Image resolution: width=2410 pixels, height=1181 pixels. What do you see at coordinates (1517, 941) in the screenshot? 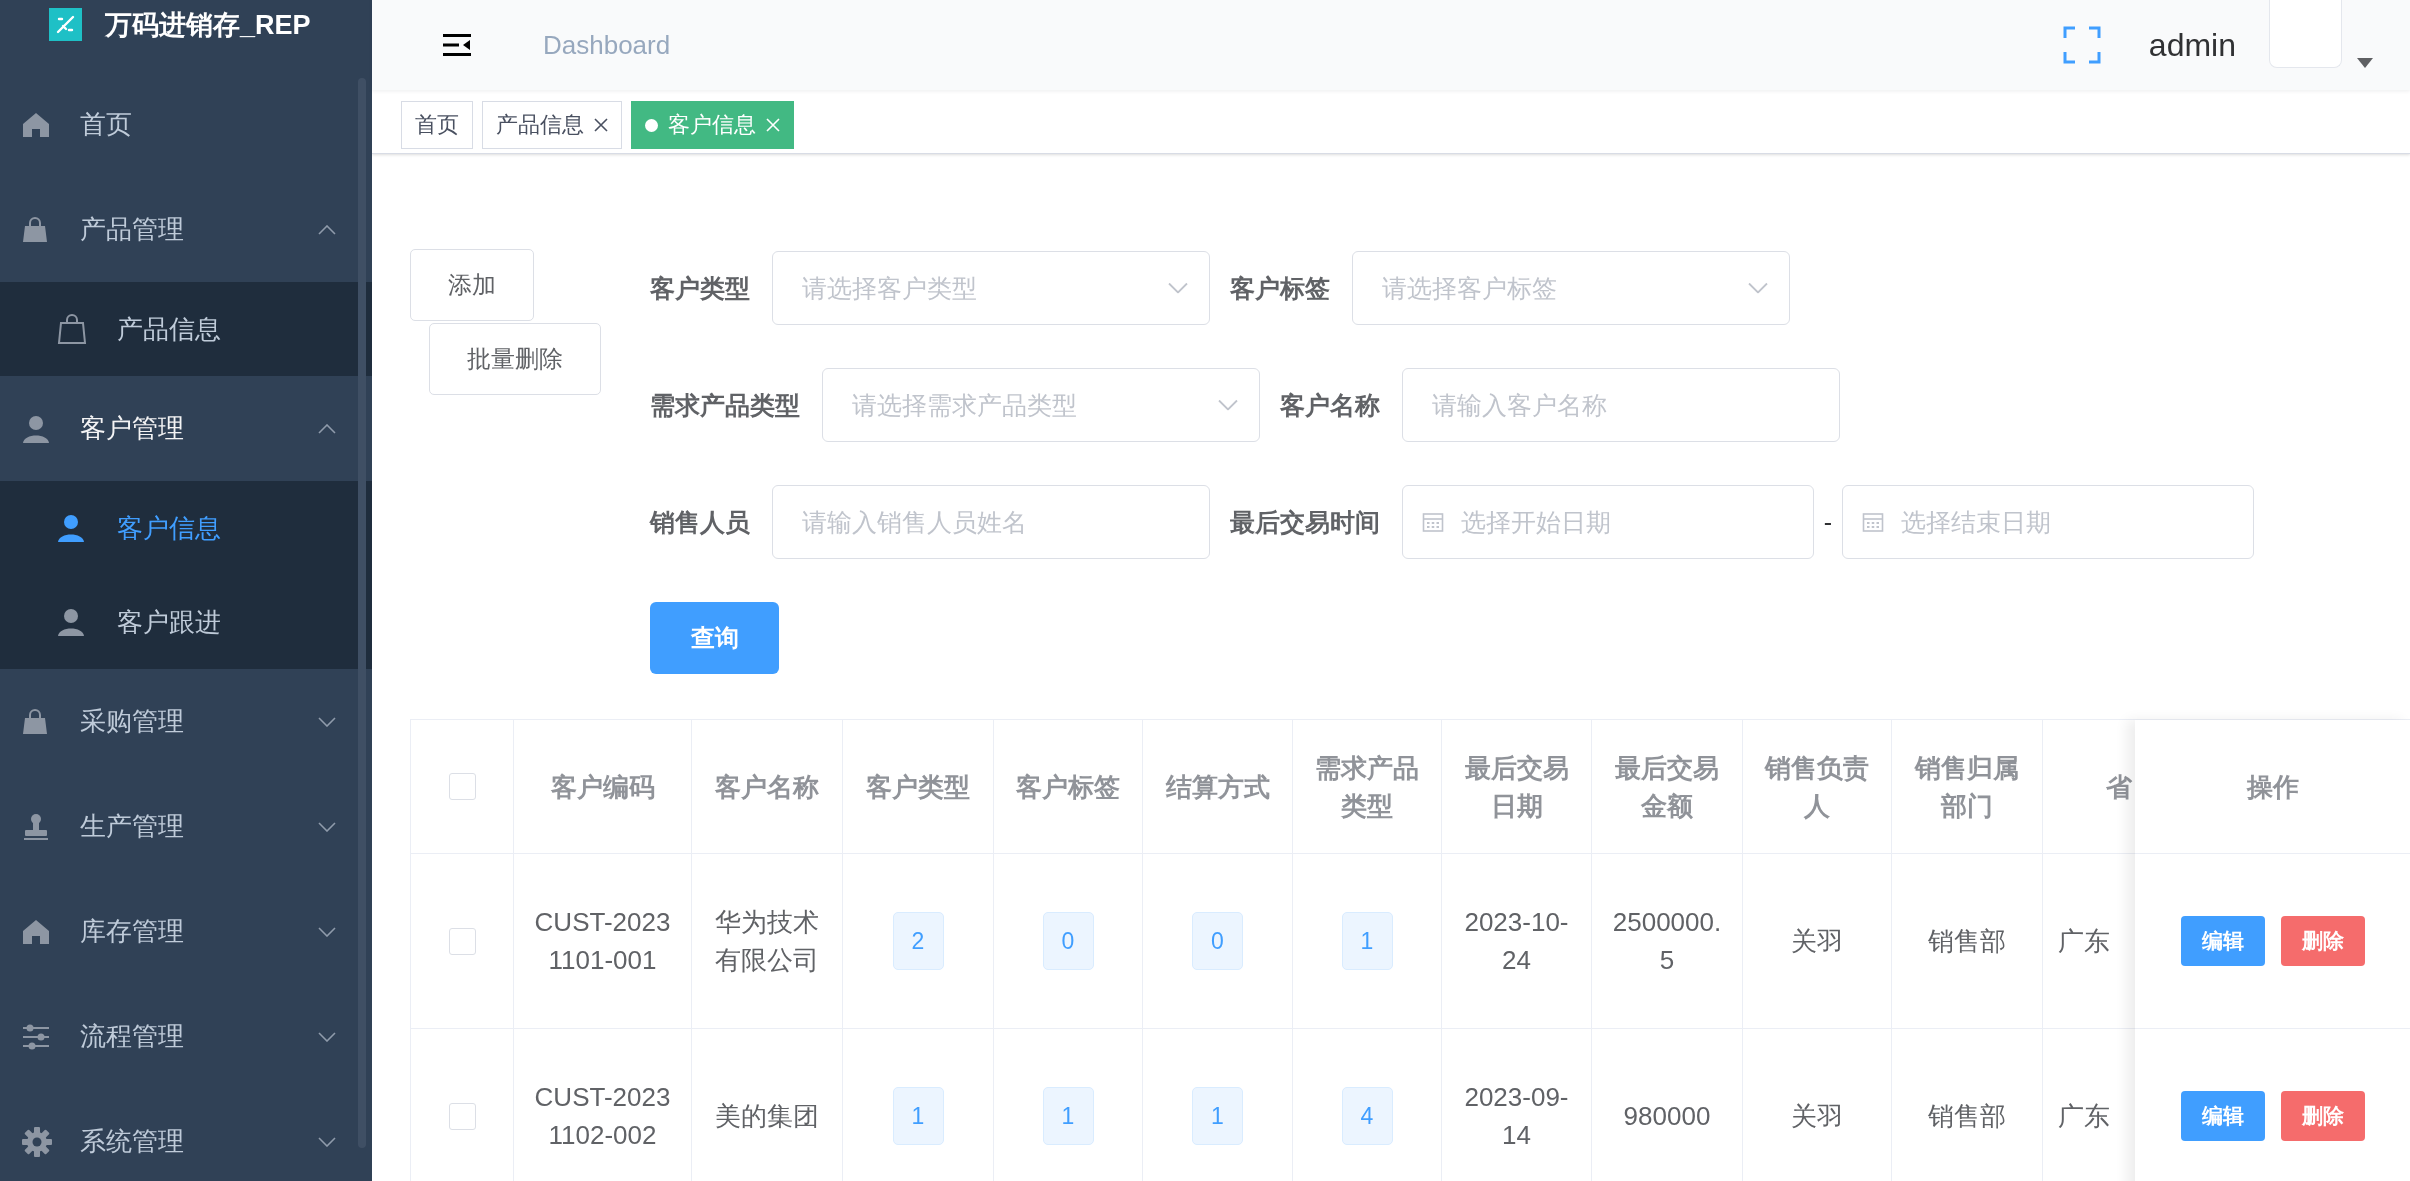
I see `table-cell: 2023-10-24` at bounding box center [1517, 941].